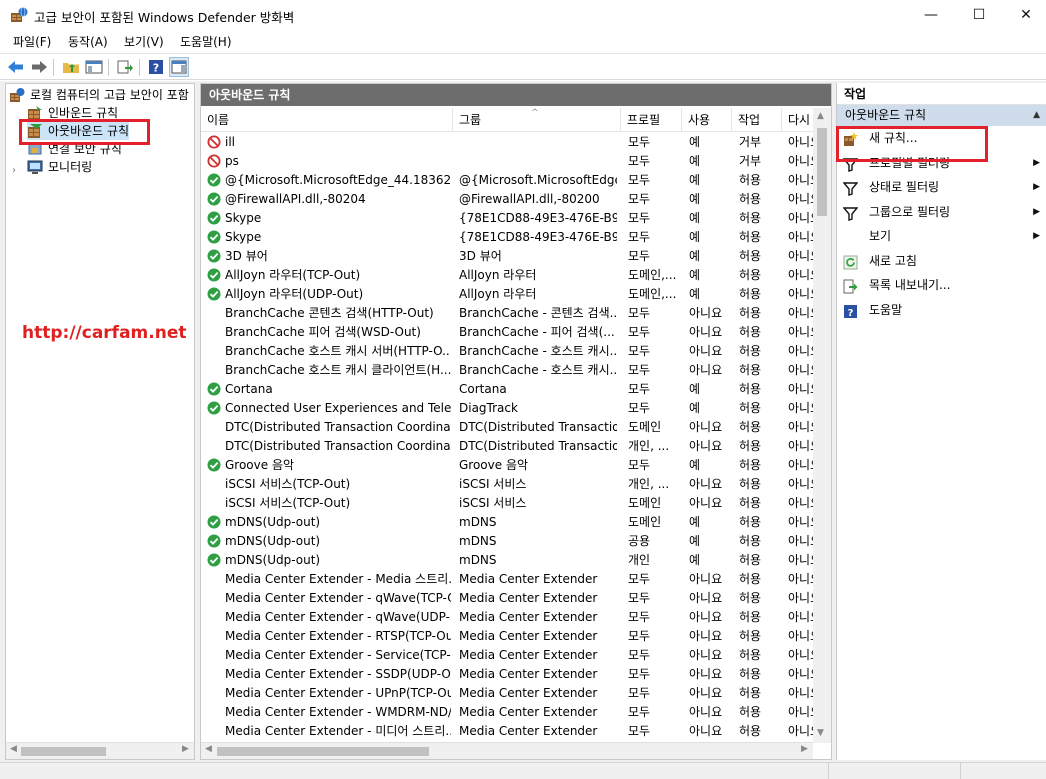 This screenshot has width=1046, height=779. What do you see at coordinates (156, 67) in the screenshot?
I see `help-button: ?` at bounding box center [156, 67].